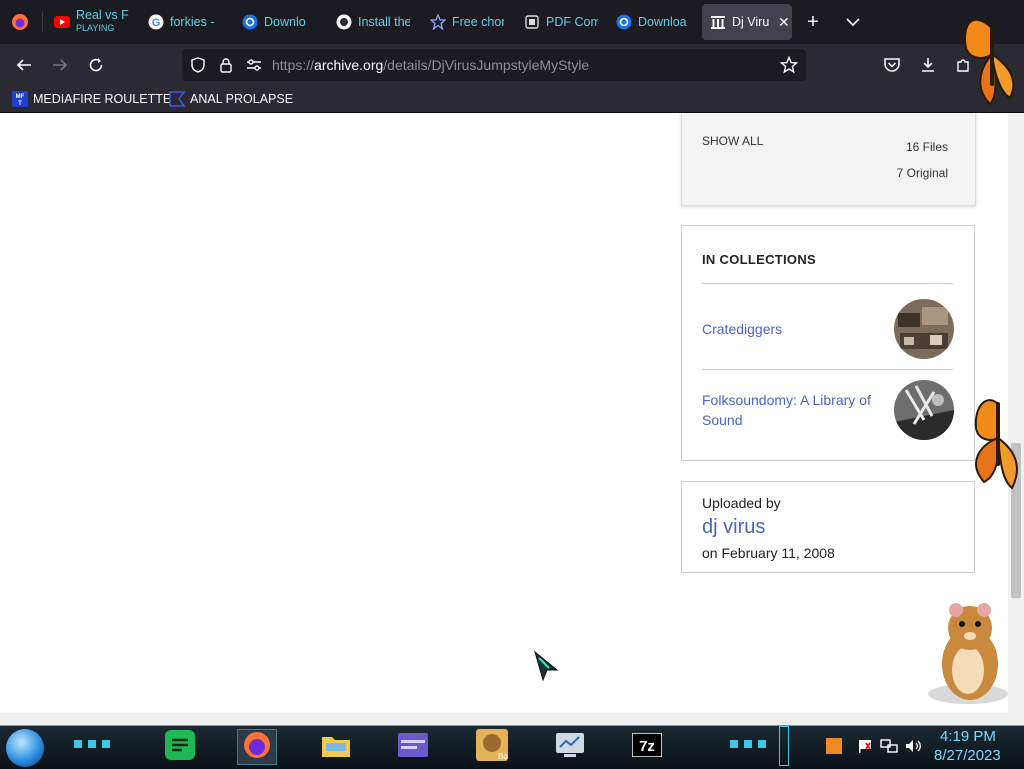 This screenshot has width=1024, height=769. Describe the element at coordinates (828, 159) in the screenshot. I see `files-panel: SHOW ALL 16 Files 7 Original` at that location.